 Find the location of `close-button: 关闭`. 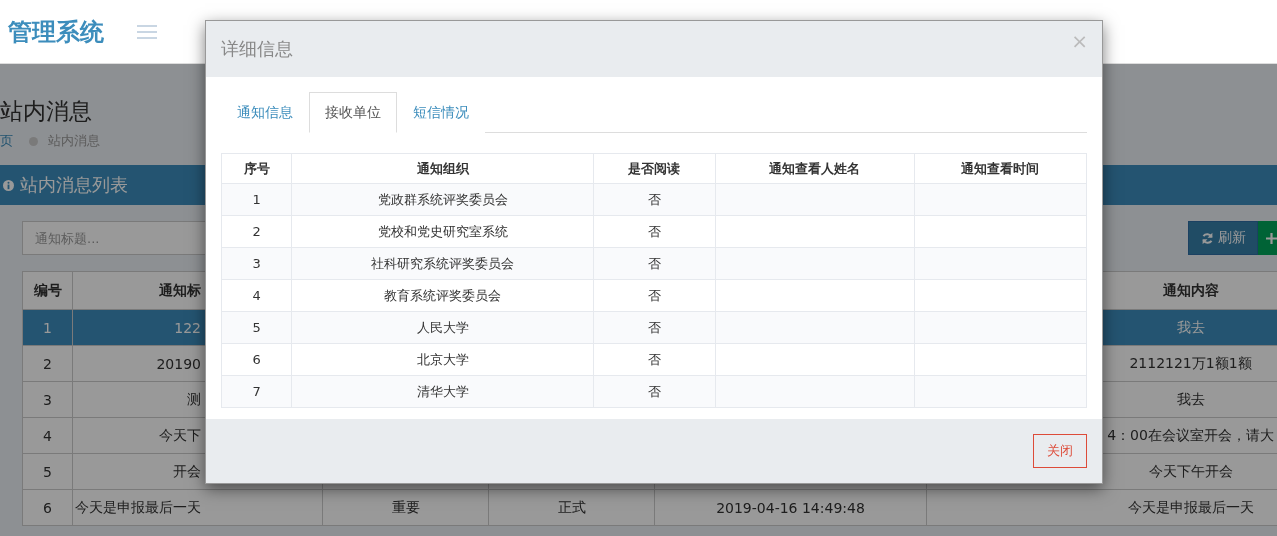

close-button: 关闭 is located at coordinates (1060, 451).